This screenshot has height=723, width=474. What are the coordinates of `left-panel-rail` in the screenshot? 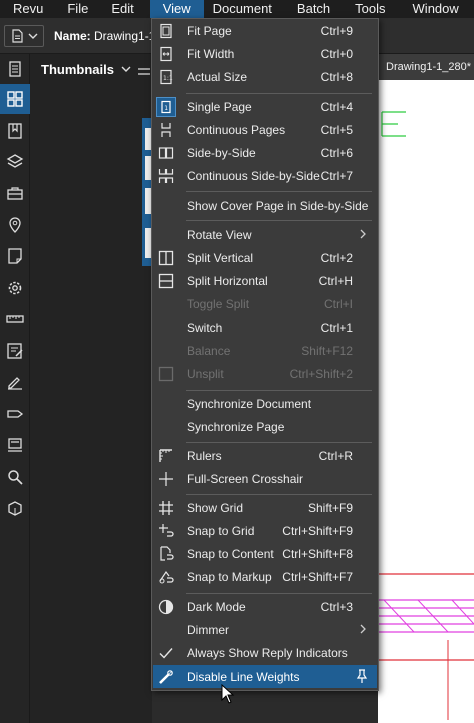 It's located at (15, 388).